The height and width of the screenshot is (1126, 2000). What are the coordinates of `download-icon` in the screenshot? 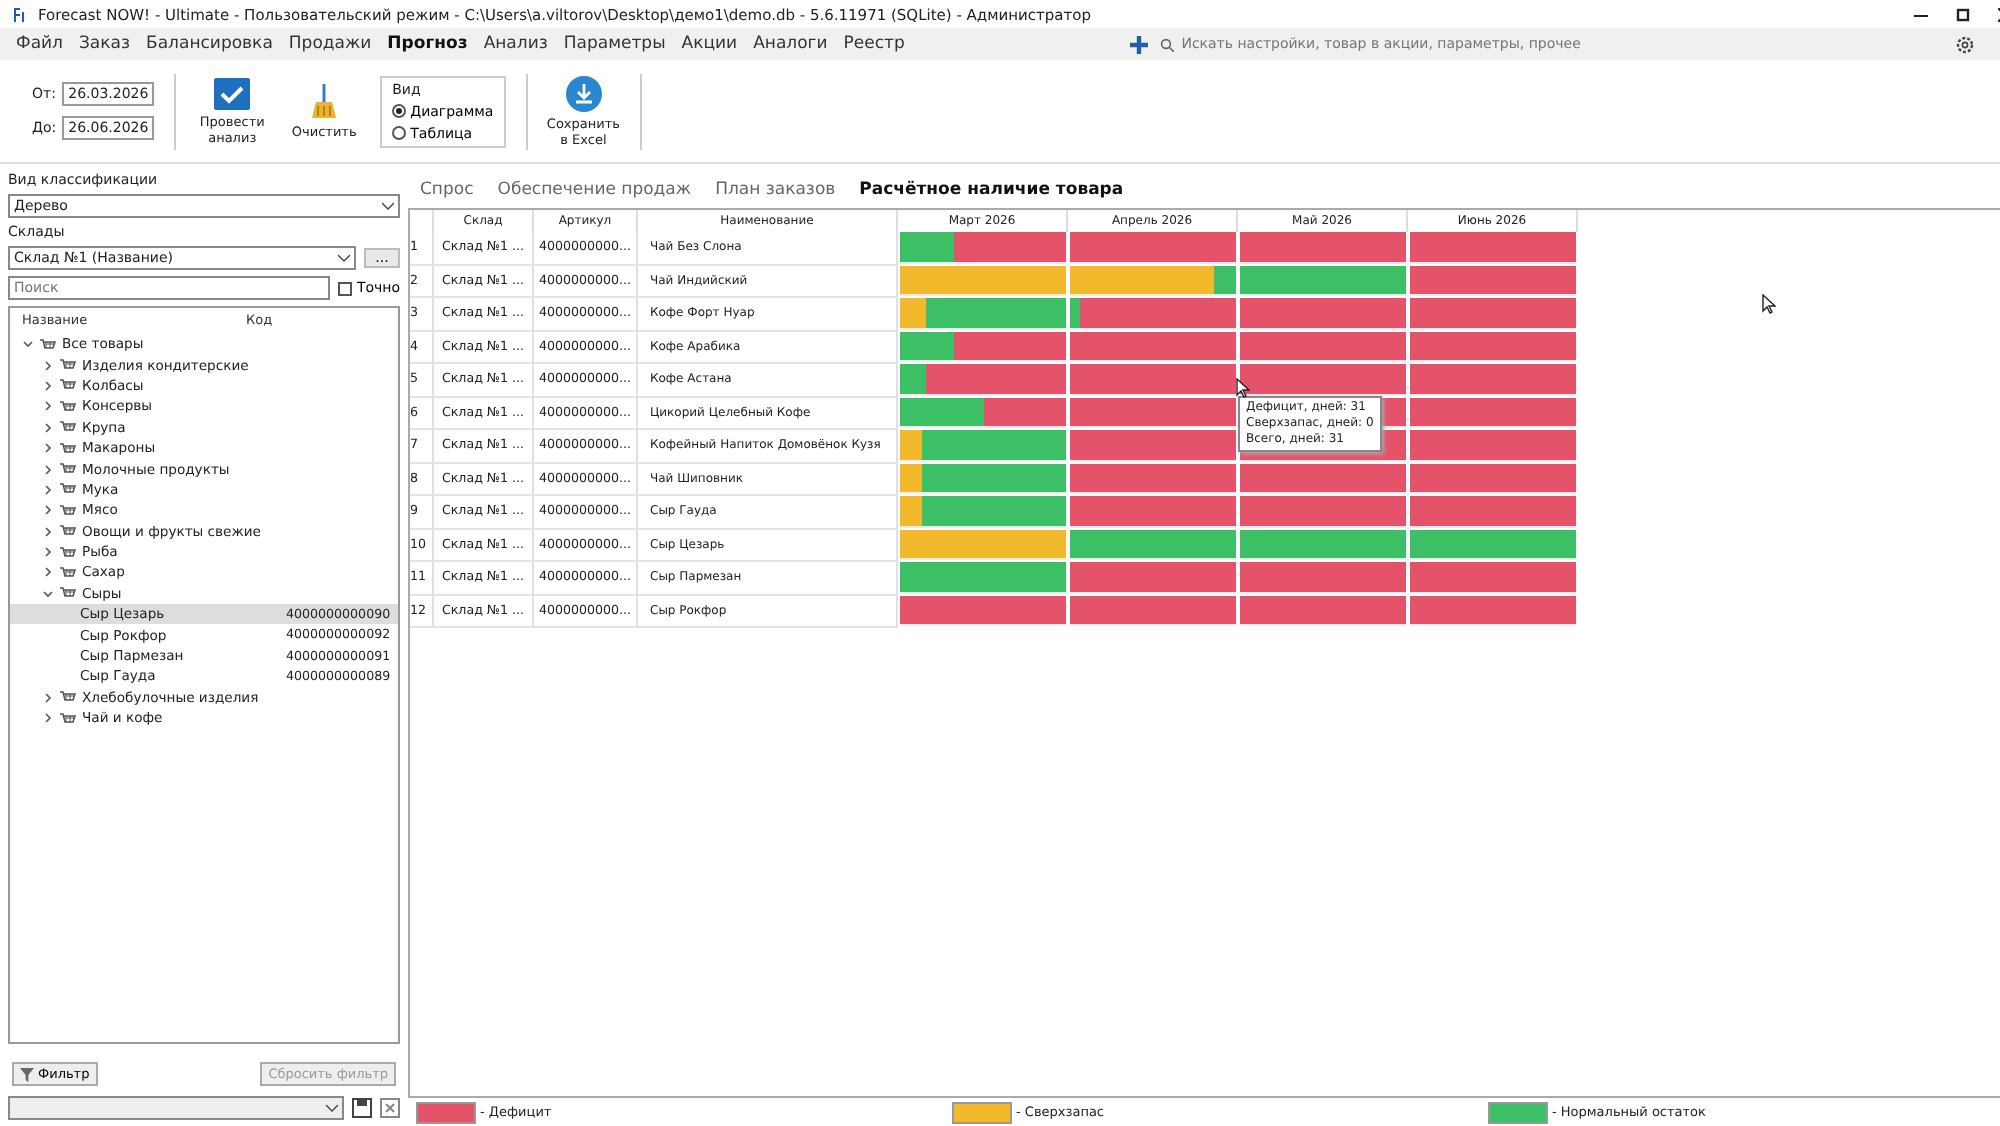 It's located at (583, 93).